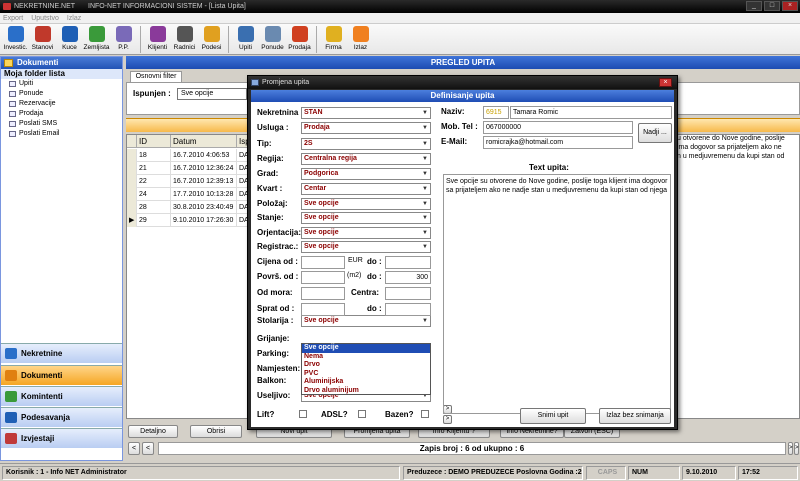 The image size is (800, 481). Describe the element at coordinates (61, 84) in the screenshot. I see `tree-item-upiti: Upiti` at that location.